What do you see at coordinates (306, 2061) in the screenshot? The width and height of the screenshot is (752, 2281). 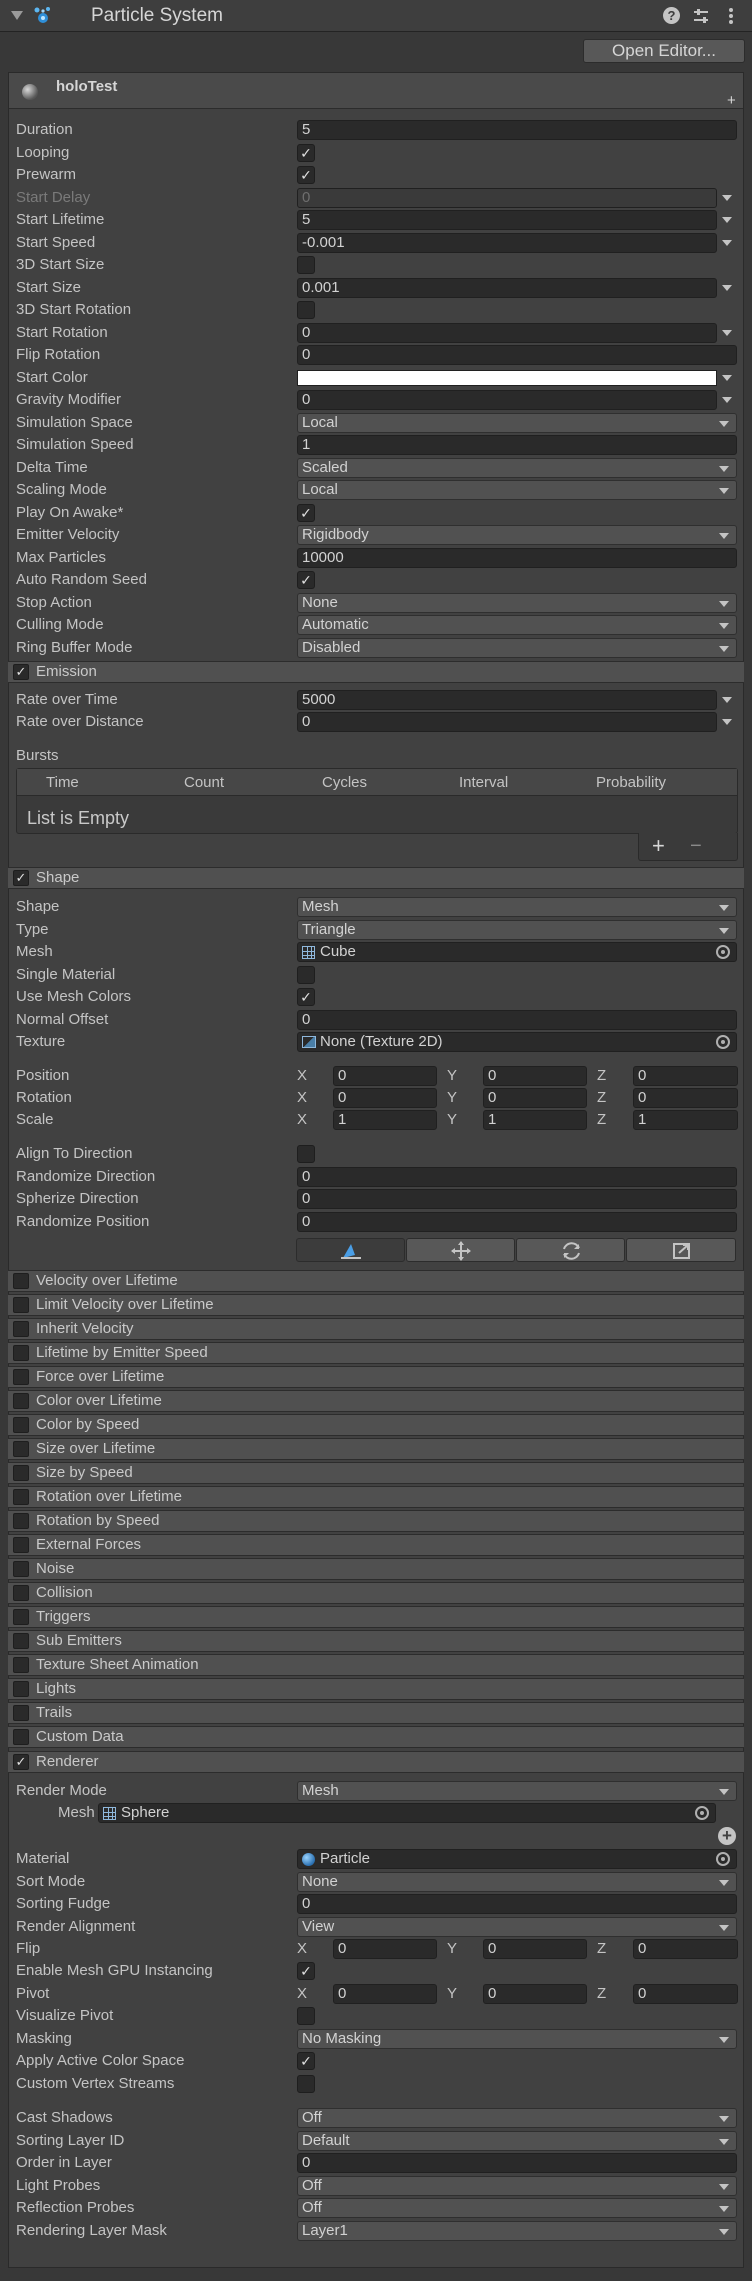 I see `apply-active-color-space-checkbox: ✓` at bounding box center [306, 2061].